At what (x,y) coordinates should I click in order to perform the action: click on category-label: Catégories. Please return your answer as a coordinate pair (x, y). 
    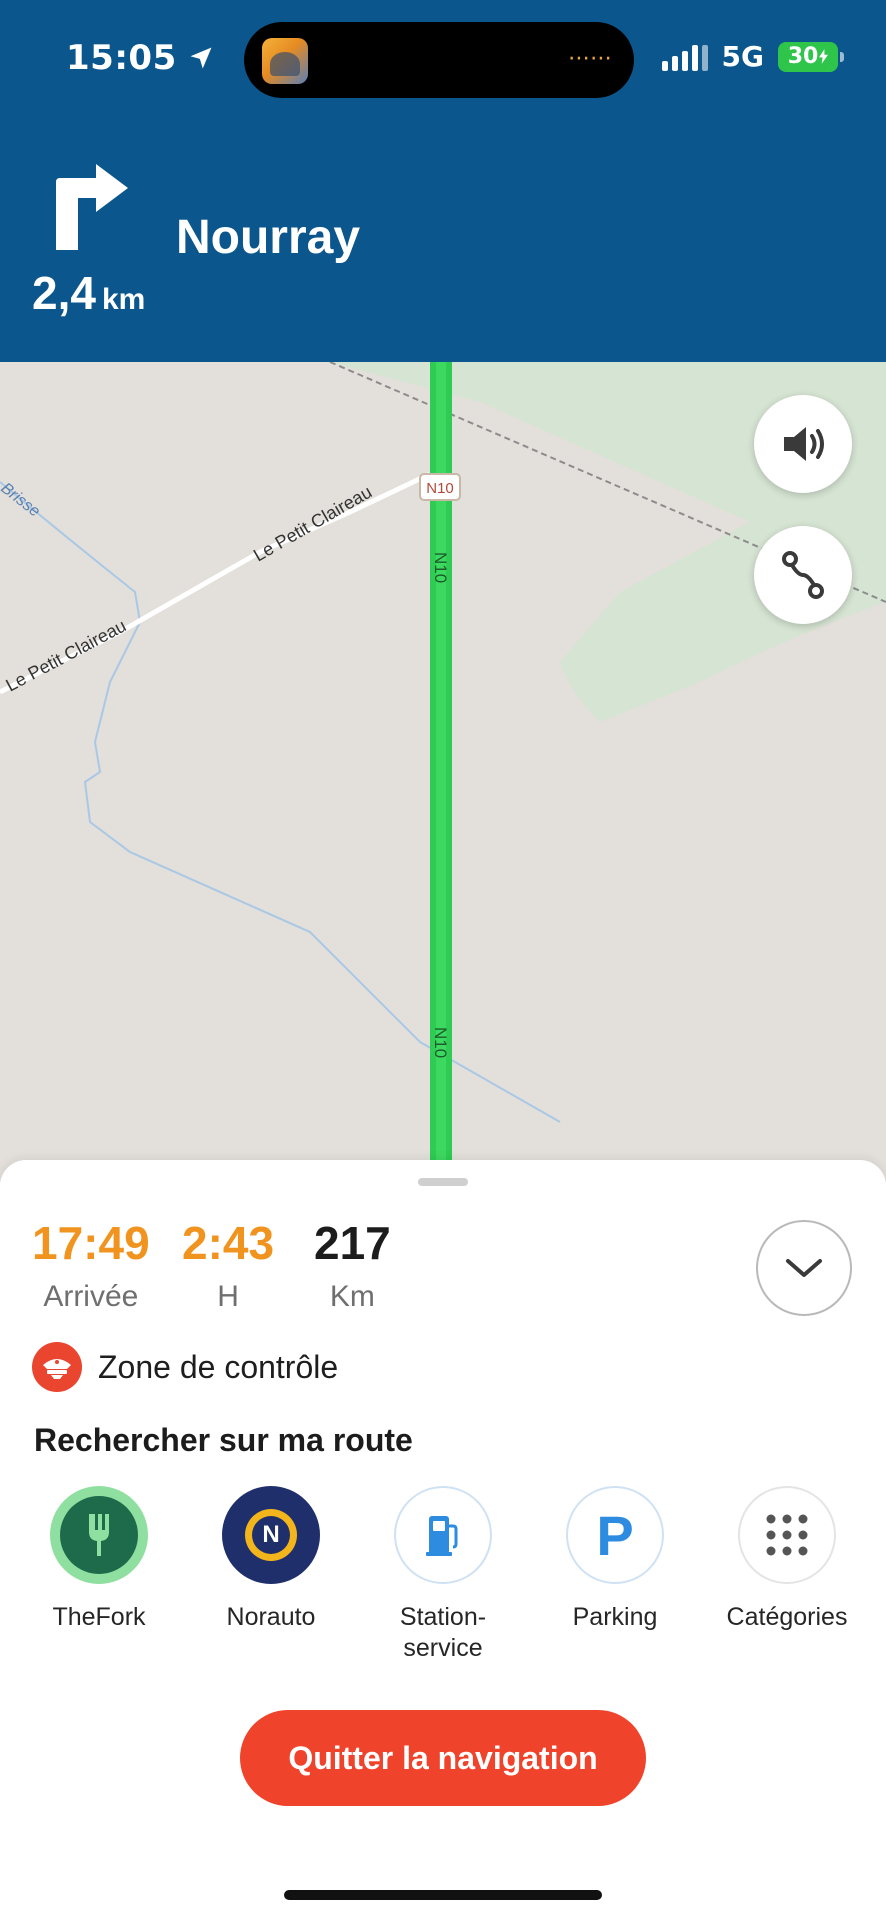
    Looking at the image, I should click on (787, 1617).